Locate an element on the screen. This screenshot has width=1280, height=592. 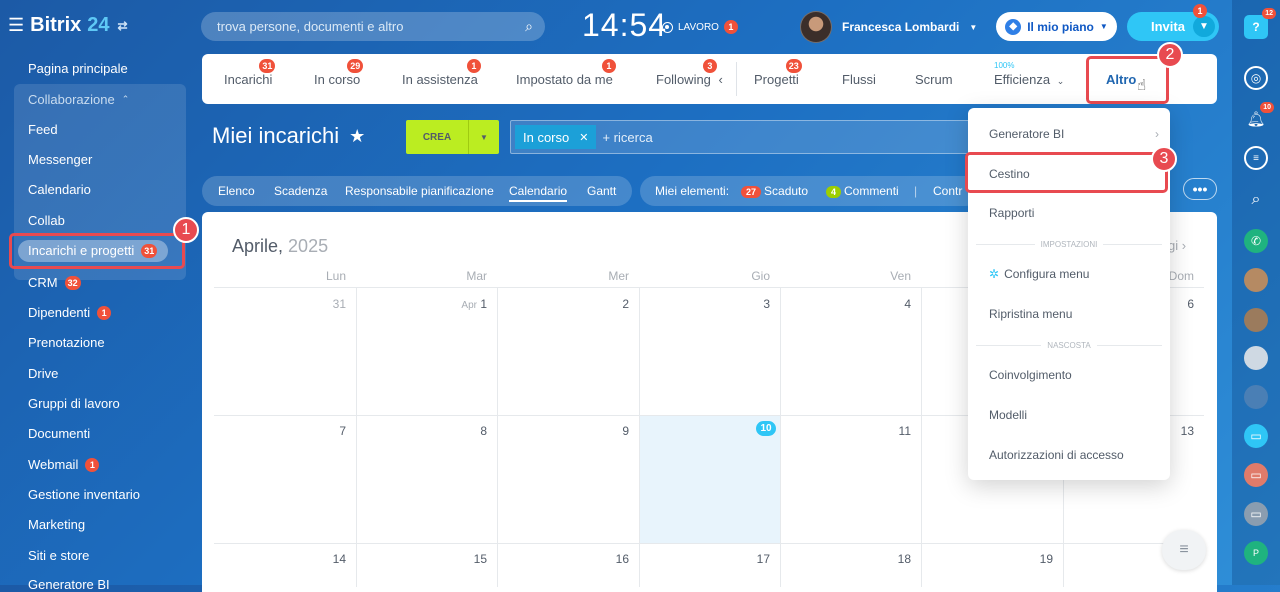
sidebar-item-label: Dipendenti is located at coordinates (59, 312).